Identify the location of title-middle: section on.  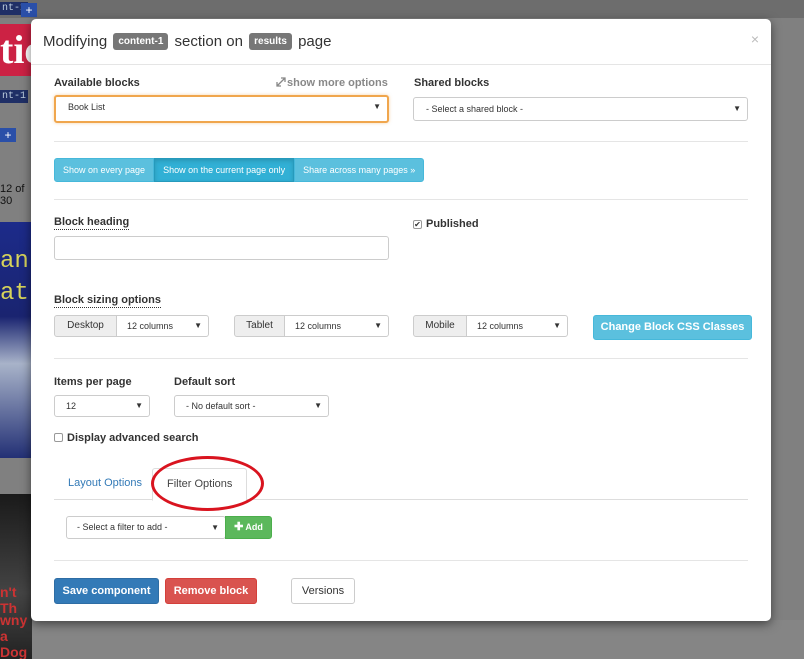
(208, 41).